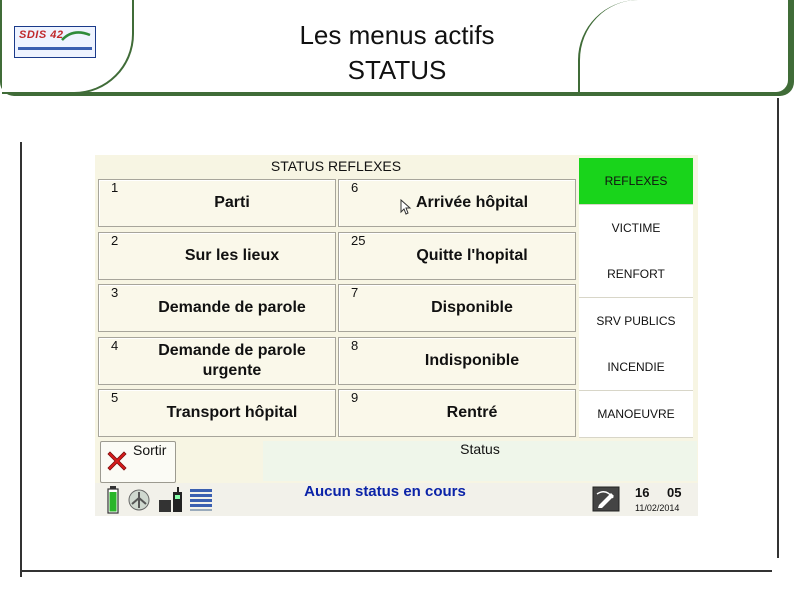  Describe the element at coordinates (170, 499) in the screenshot. I see `radio-icon` at that location.